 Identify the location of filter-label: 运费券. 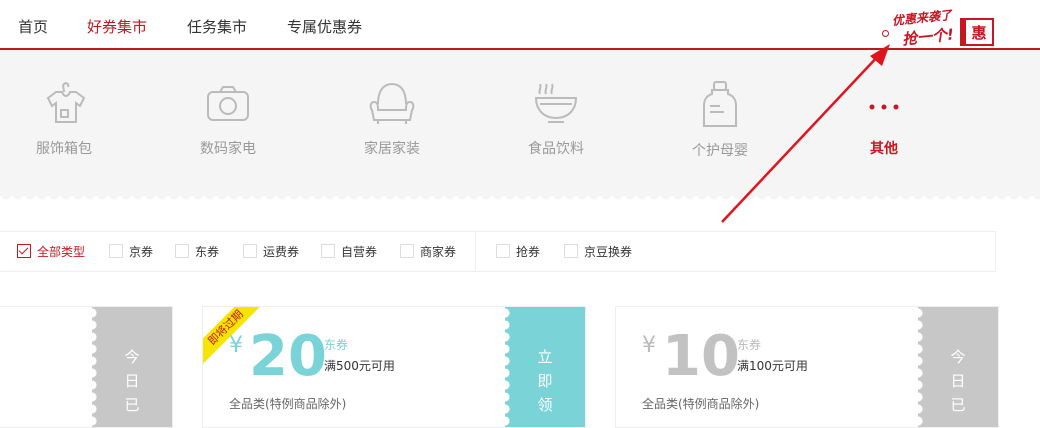
(281, 252).